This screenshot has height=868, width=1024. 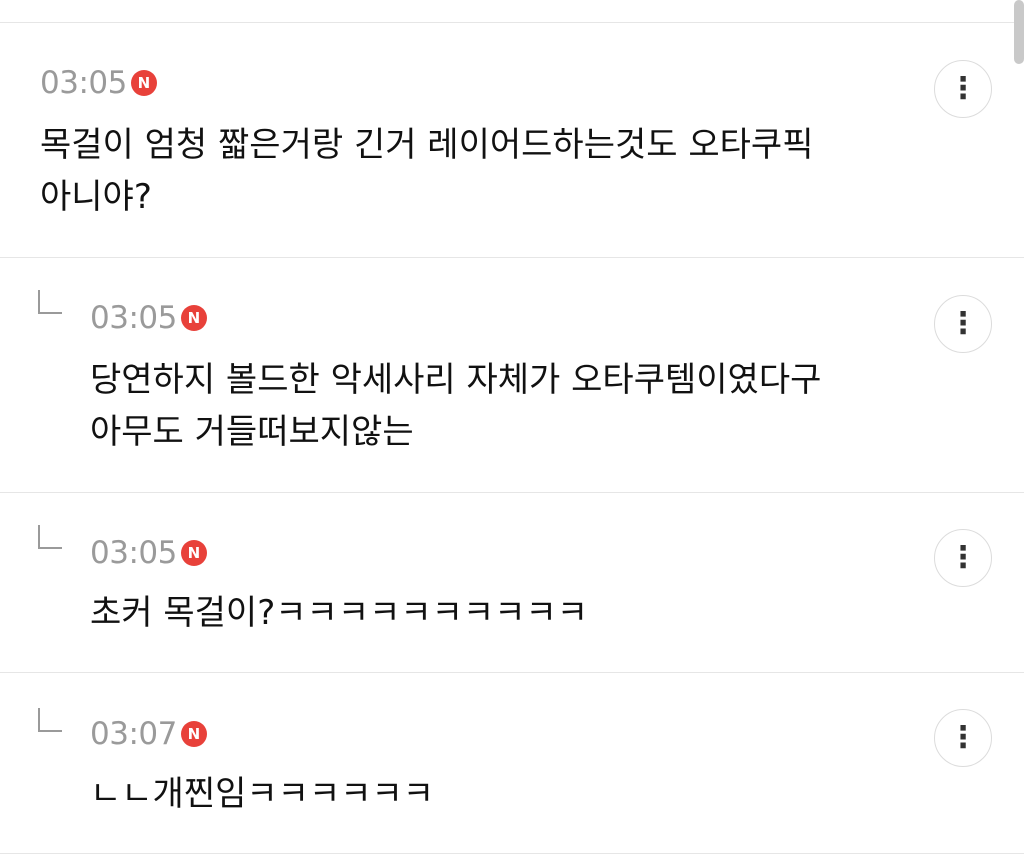 I want to click on comment-text-line: 초커 목걸이?ㅋㅋㅋㅋㅋㅋㅋㅋㅋㅋ, so click(x=339, y=613).